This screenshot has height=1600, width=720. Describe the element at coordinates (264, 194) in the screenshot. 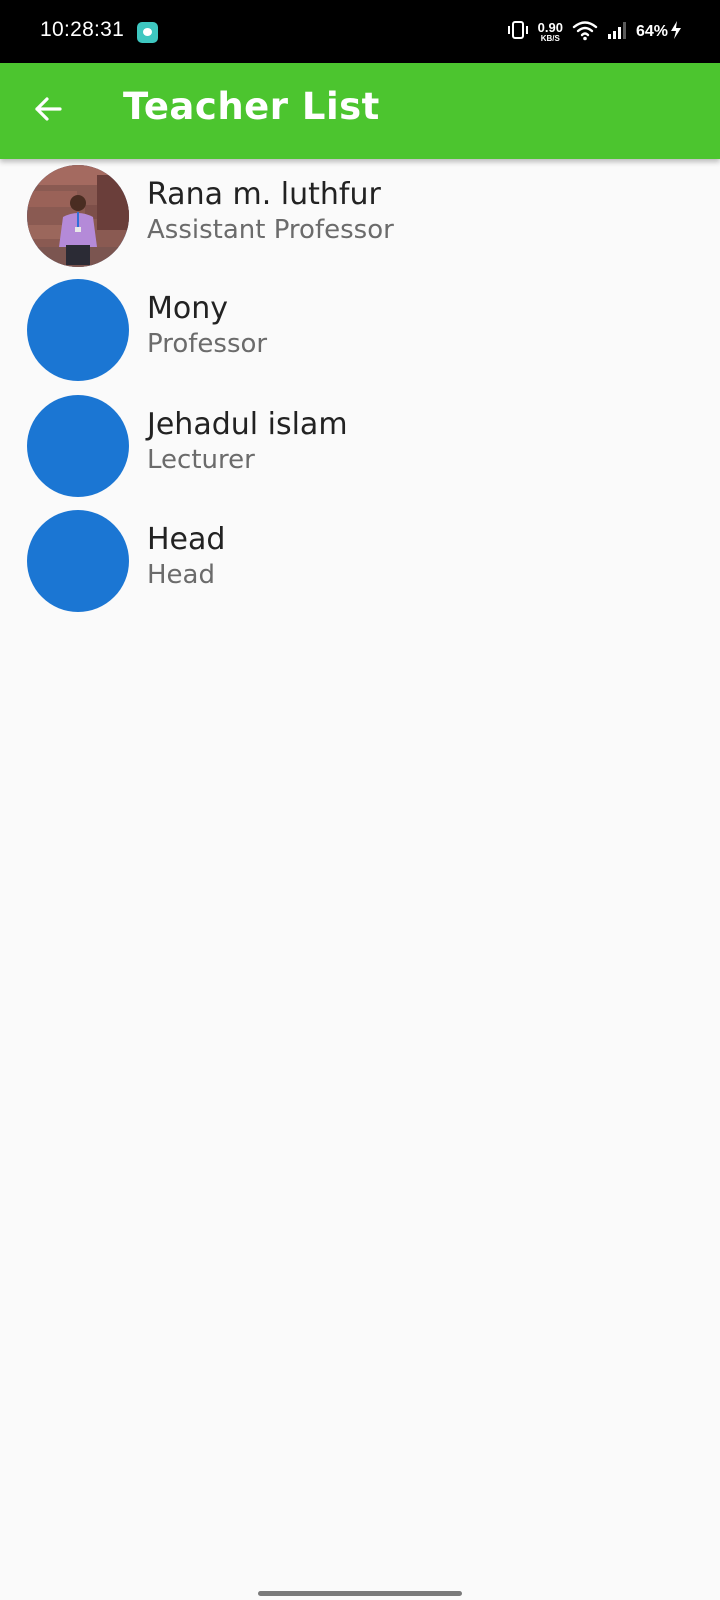

I see `teacher-name: Rana m. luthfur` at that location.